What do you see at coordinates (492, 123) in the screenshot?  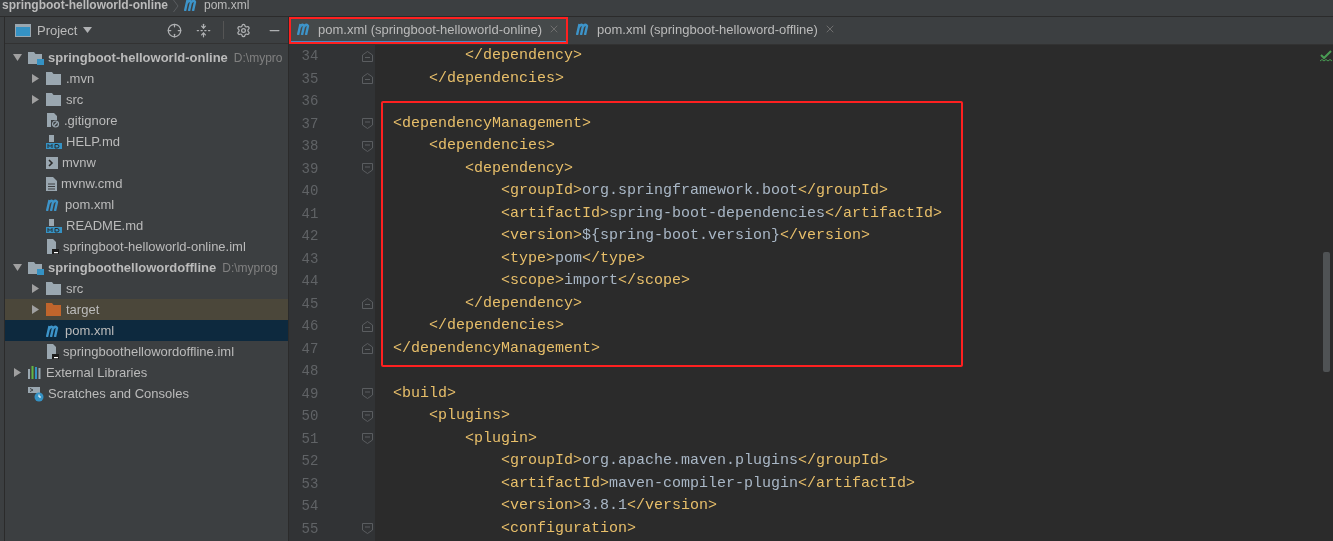 I see `code-line: <dependencyManagement>` at bounding box center [492, 123].